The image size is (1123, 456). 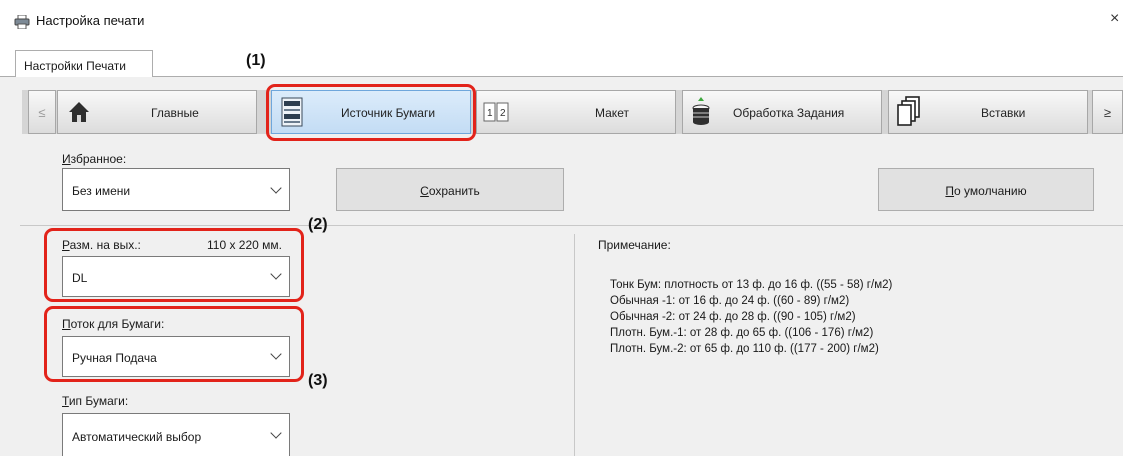 I want to click on callout-number-3: (3), so click(x=318, y=380).